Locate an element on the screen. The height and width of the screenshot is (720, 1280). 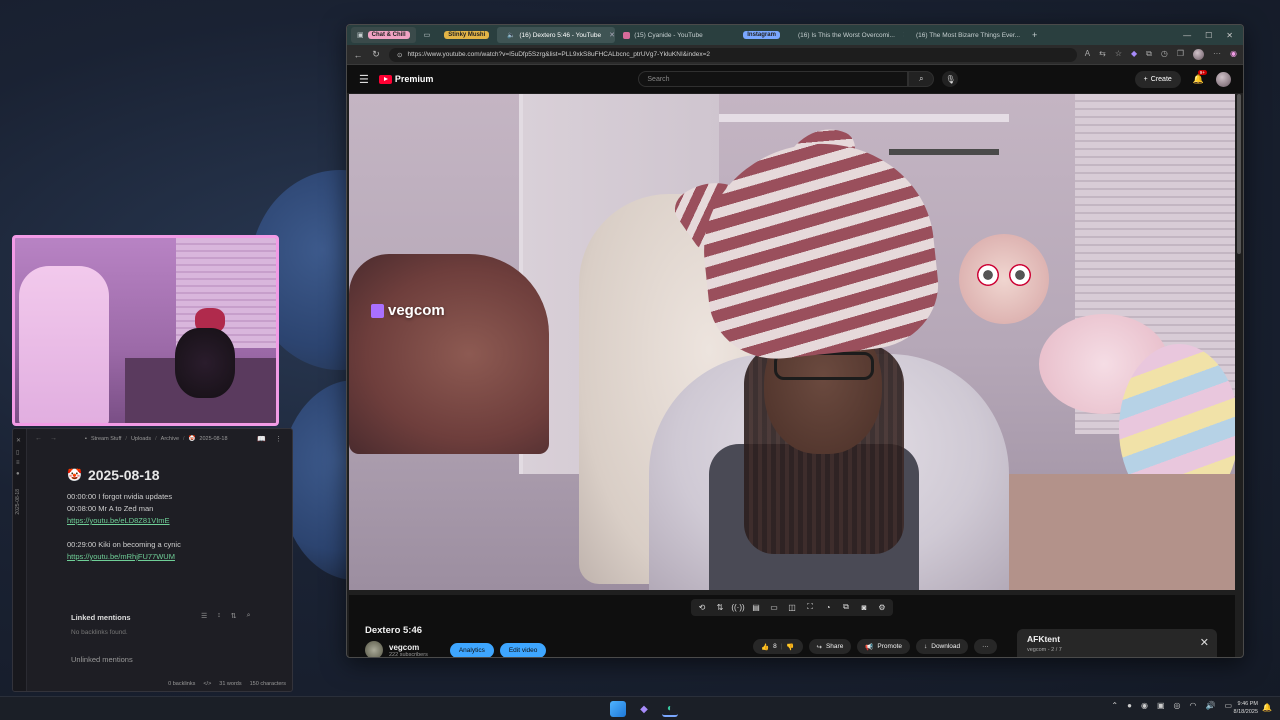
favorite-star-icon: ☆ is located at coordinates (1118, 54).